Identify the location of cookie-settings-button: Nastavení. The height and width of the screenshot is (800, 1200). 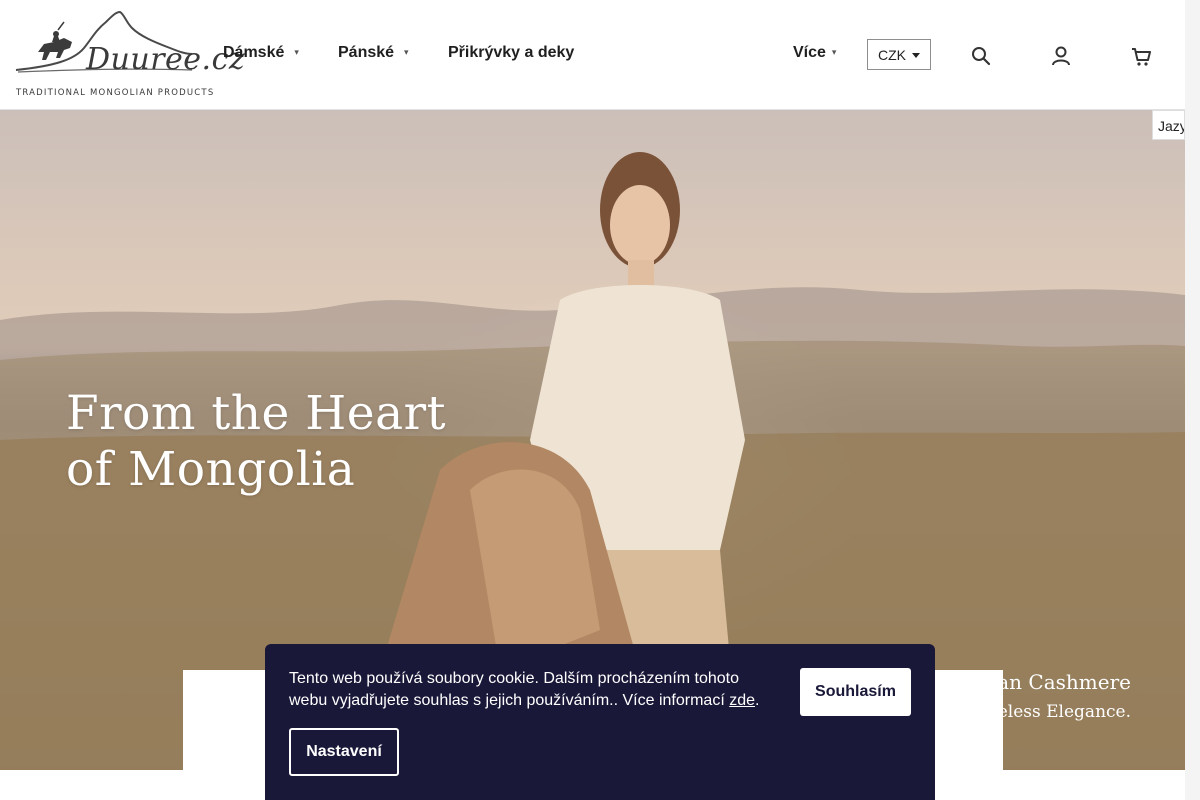
(344, 752).